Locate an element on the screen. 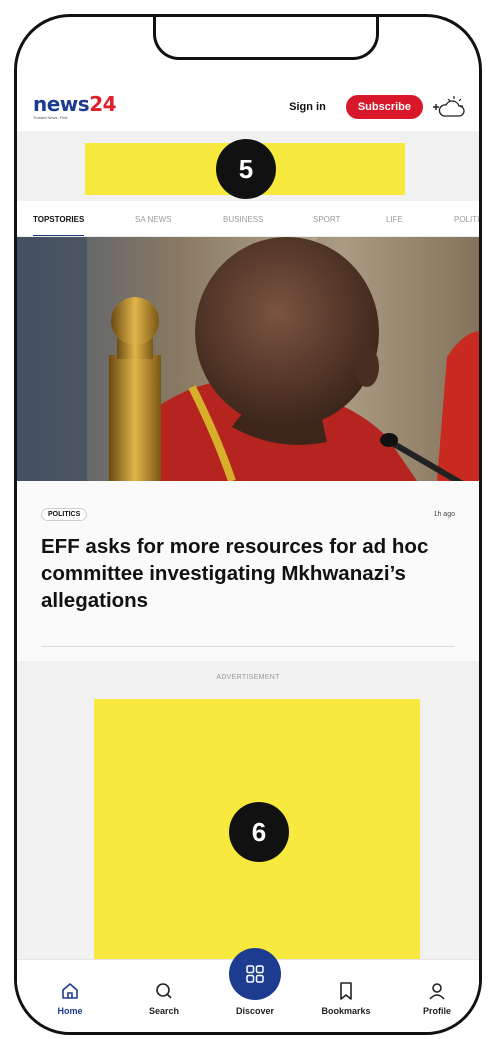 This screenshot has width=493, height=1039. tab-sa-news: SA NEWS is located at coordinates (153, 218).